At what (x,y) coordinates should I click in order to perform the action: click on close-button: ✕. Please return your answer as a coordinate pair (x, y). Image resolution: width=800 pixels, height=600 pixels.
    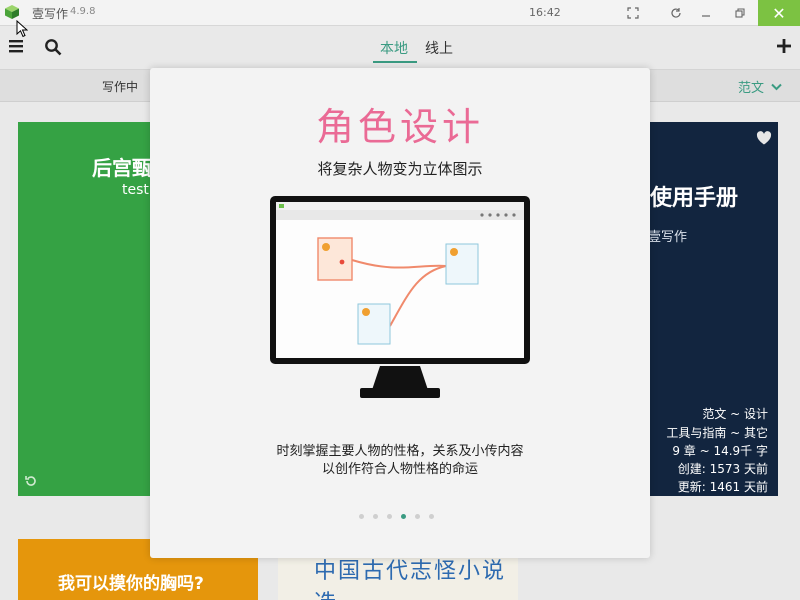
    Looking at the image, I should click on (779, 13).